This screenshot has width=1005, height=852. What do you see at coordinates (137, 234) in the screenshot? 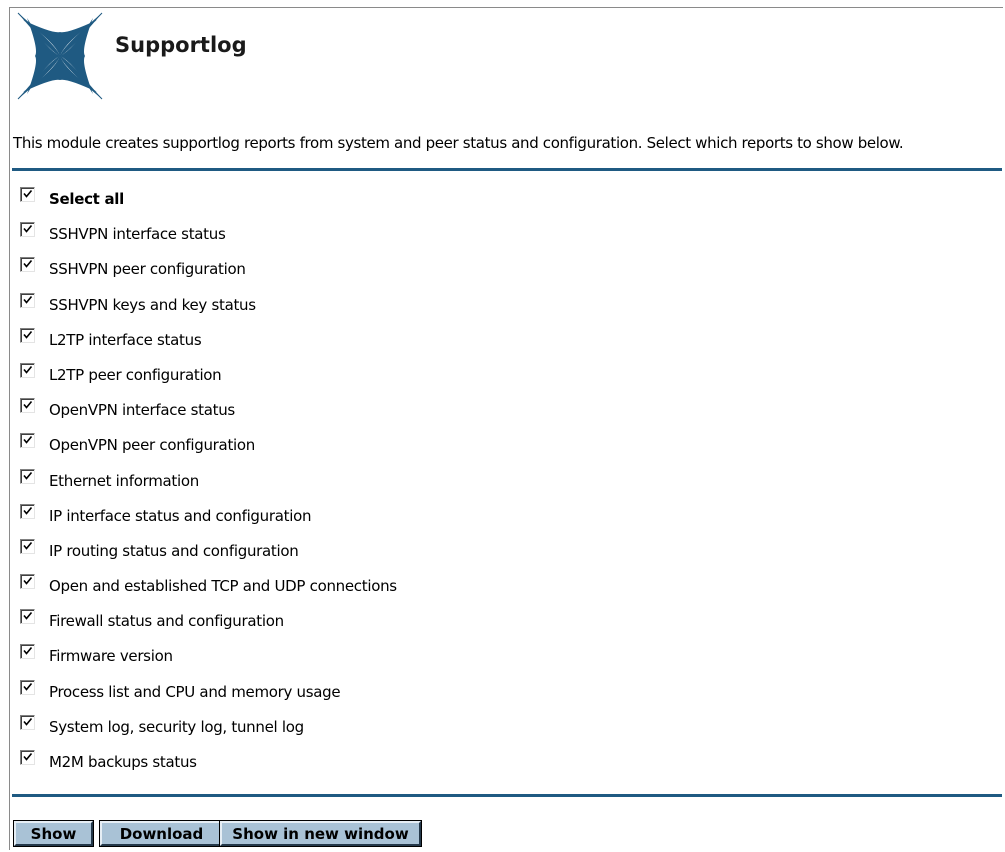
I see `report-option-label: SSHVPN interface status` at bounding box center [137, 234].